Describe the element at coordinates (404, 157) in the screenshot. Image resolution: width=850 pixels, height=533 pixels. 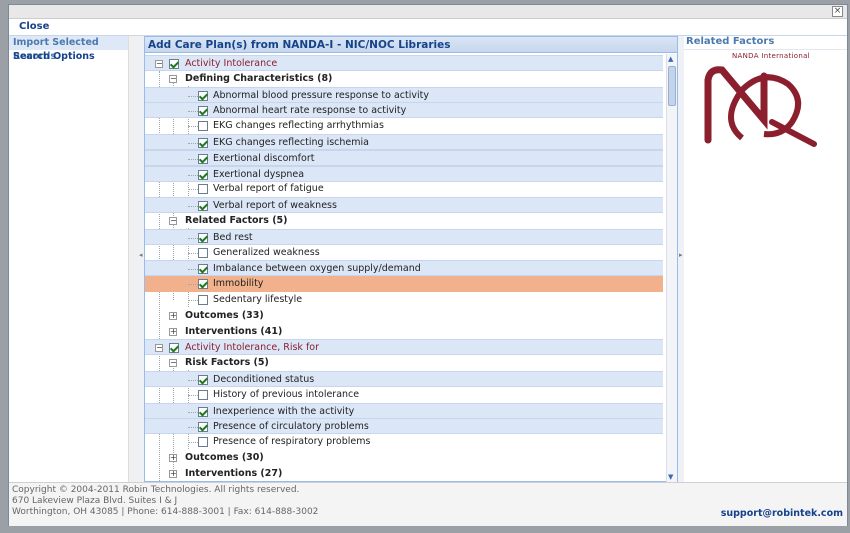
I see `factor-row: Exertional discomfort` at that location.